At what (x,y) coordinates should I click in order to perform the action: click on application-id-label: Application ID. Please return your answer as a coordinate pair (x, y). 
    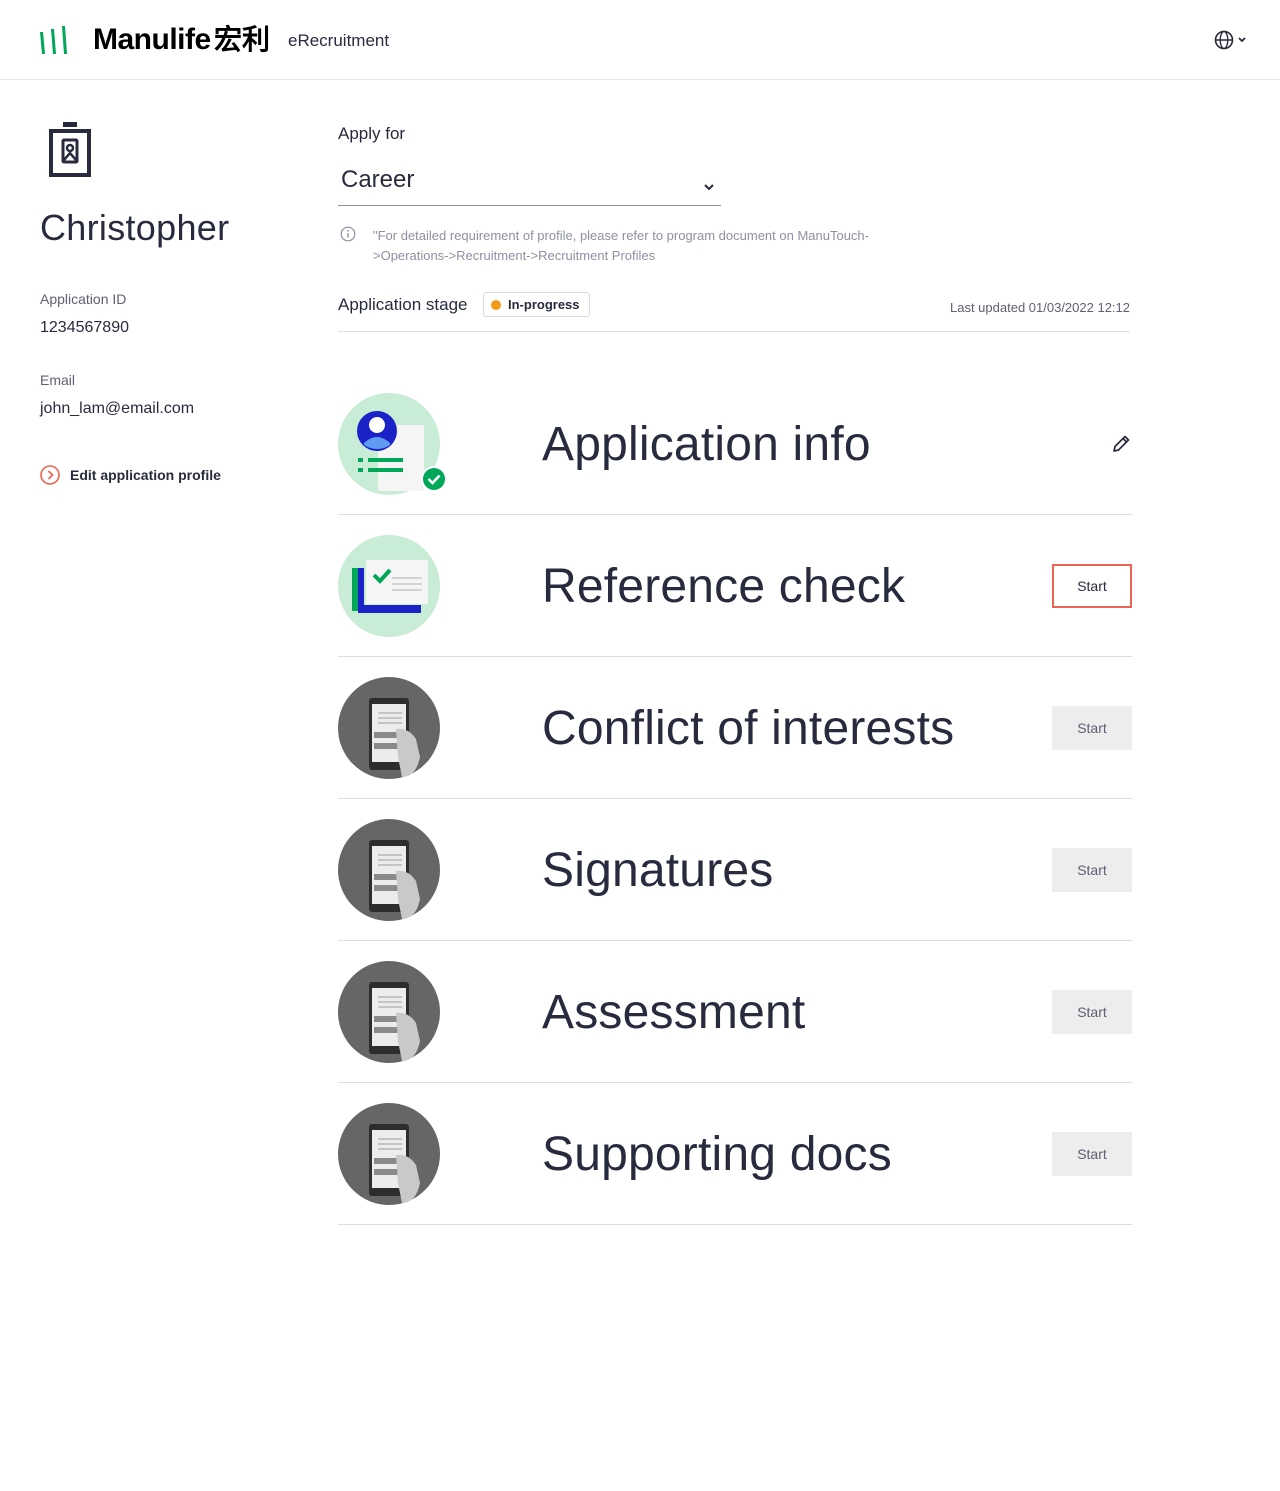
    Looking at the image, I should click on (83, 299).